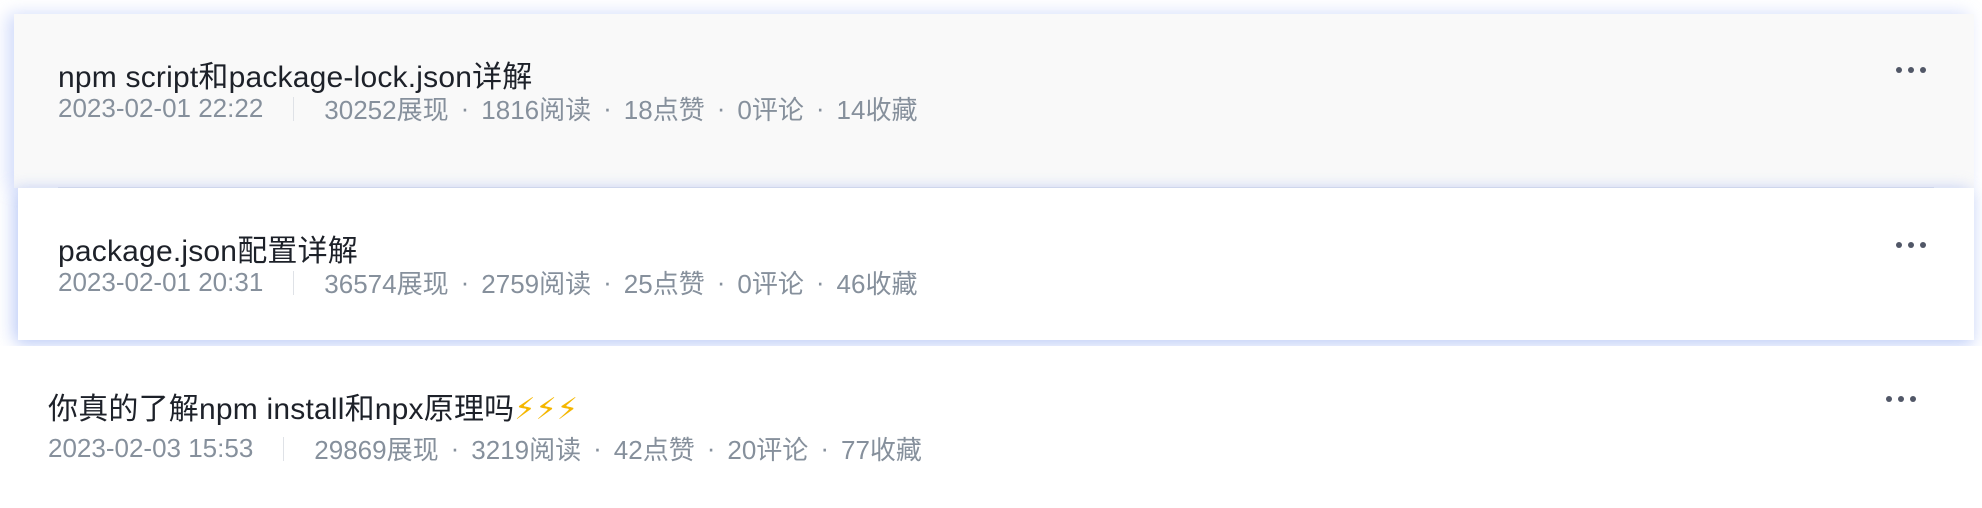 The image size is (1982, 508). I want to click on stat-views: 29869展现, so click(376, 450).